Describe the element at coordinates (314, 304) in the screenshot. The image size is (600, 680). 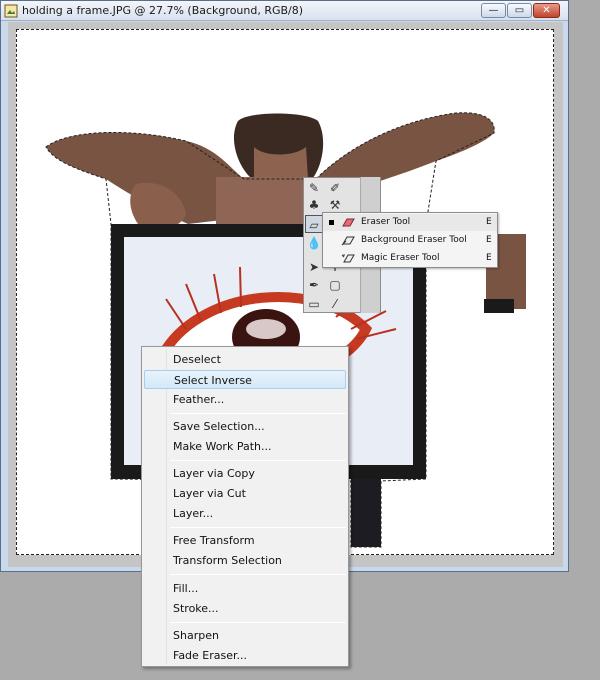
I see `notes-tool-icon: ▭` at that location.